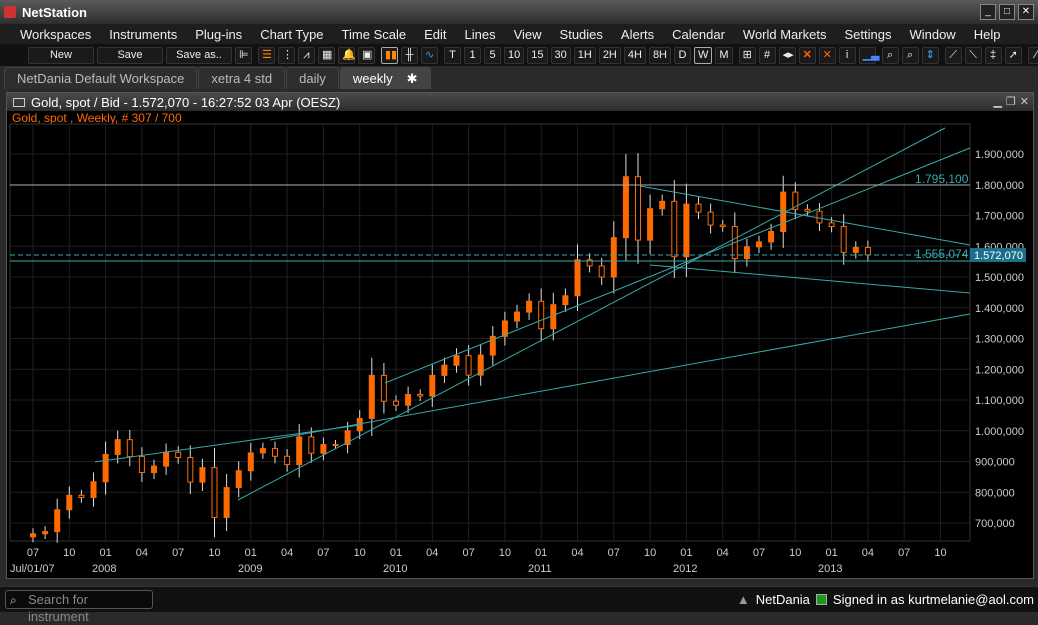  Describe the element at coordinates (830, 569) in the screenshot. I see `year-label: 2013` at that location.